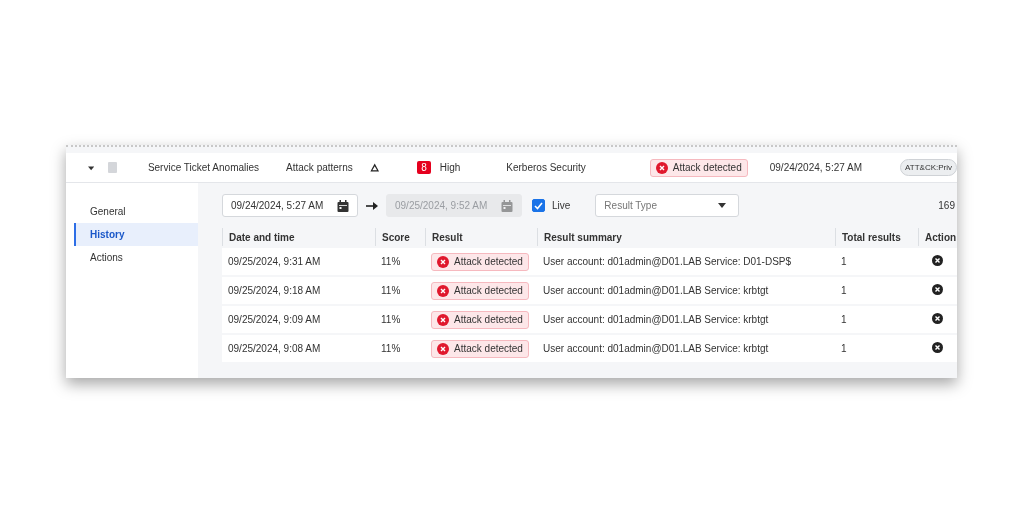 The image size is (1024, 524). Describe the element at coordinates (136, 234) in the screenshot. I see `sidebar-item: History` at that location.